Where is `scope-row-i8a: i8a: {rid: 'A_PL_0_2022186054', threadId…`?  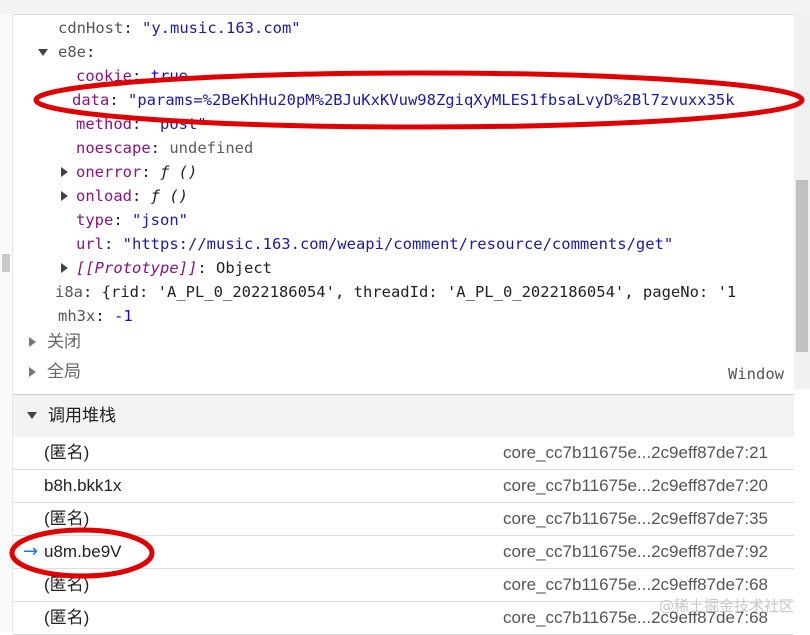 scope-row-i8a: i8a: {rid: 'A_PL_0_2022186054', threadId… is located at coordinates (424, 292).